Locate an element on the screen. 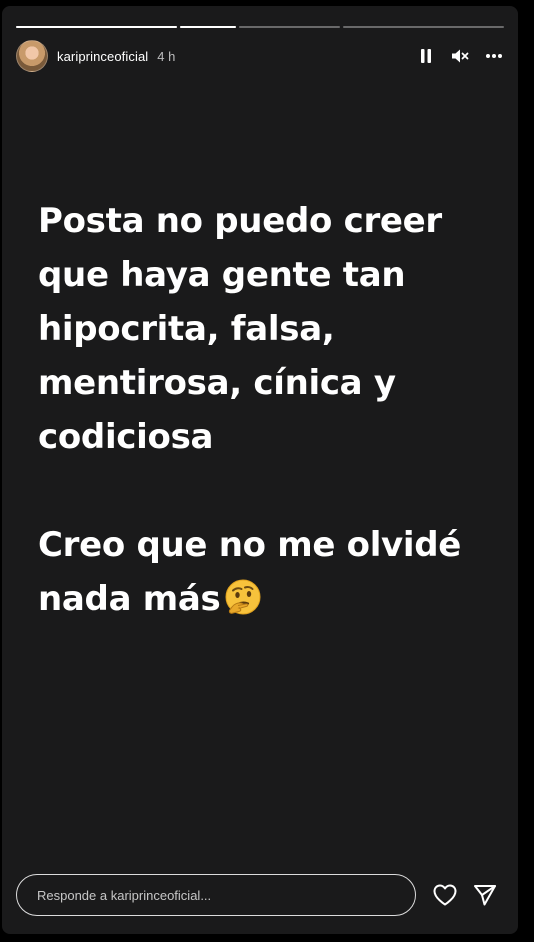 The image size is (534, 942). pause-icon is located at coordinates (426, 56).